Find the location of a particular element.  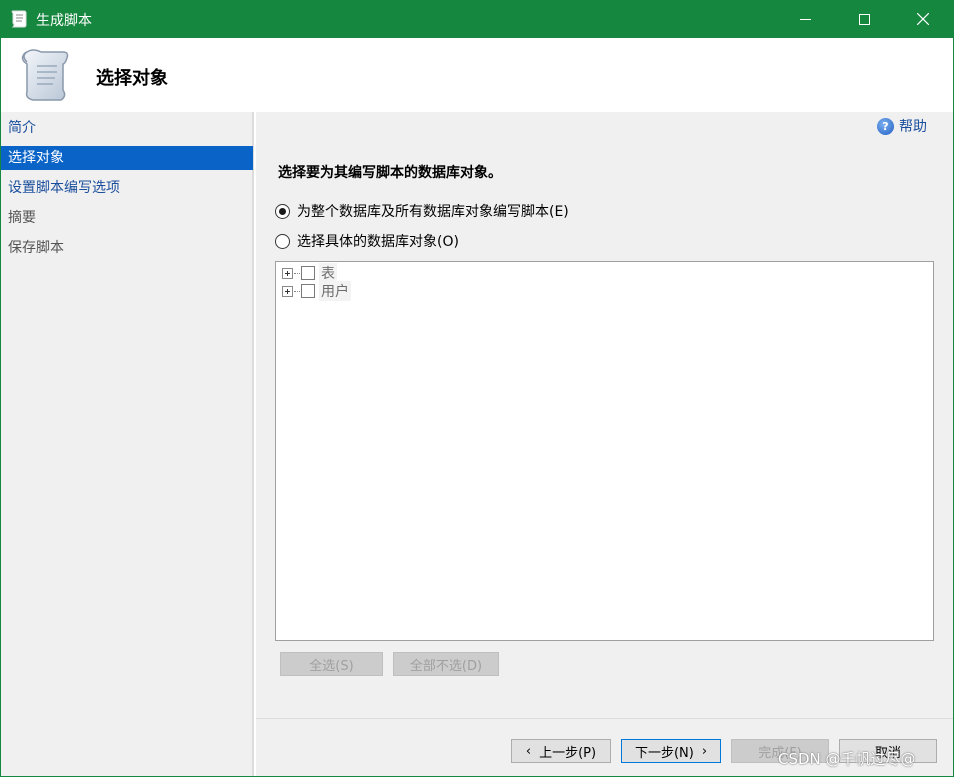

prev-button: ‹ 上一步(P) is located at coordinates (561, 751).